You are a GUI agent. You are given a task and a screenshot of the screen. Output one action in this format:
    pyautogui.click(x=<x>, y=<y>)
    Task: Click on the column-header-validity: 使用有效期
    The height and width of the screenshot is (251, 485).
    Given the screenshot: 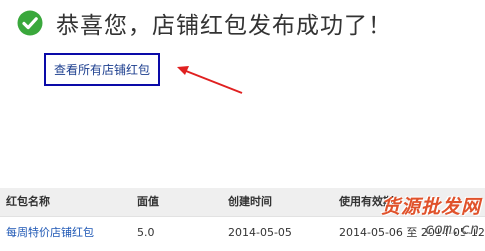 What is the action you would take?
    pyautogui.click(x=366, y=201)
    